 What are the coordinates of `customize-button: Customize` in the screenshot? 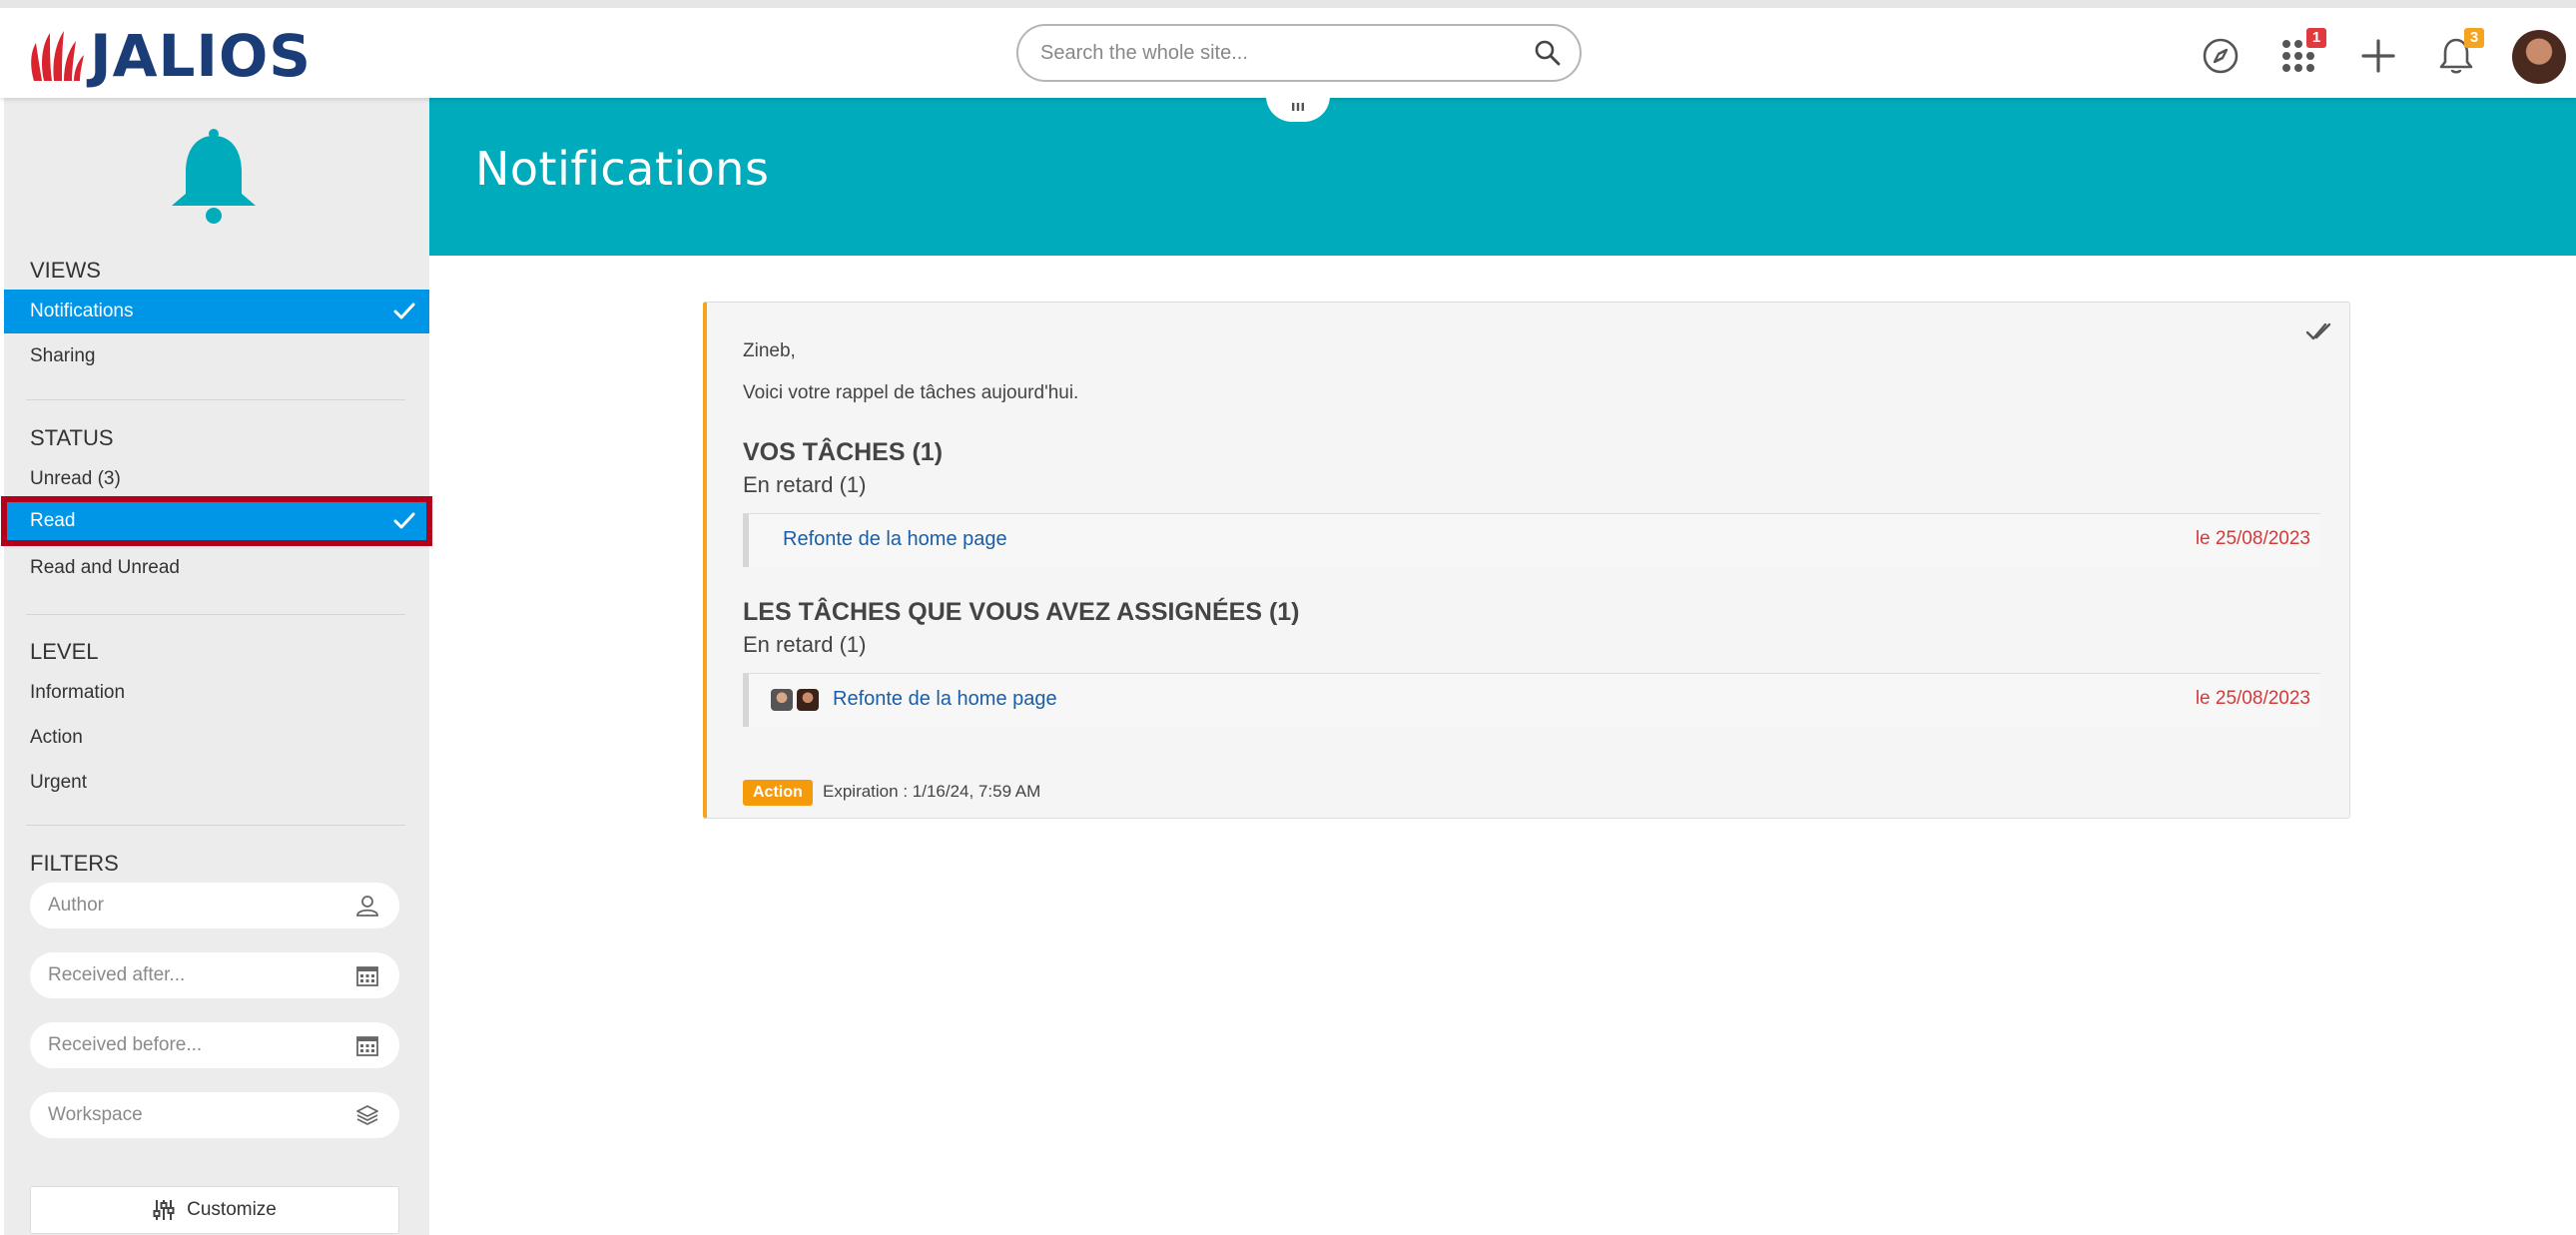 It's located at (214, 1210).